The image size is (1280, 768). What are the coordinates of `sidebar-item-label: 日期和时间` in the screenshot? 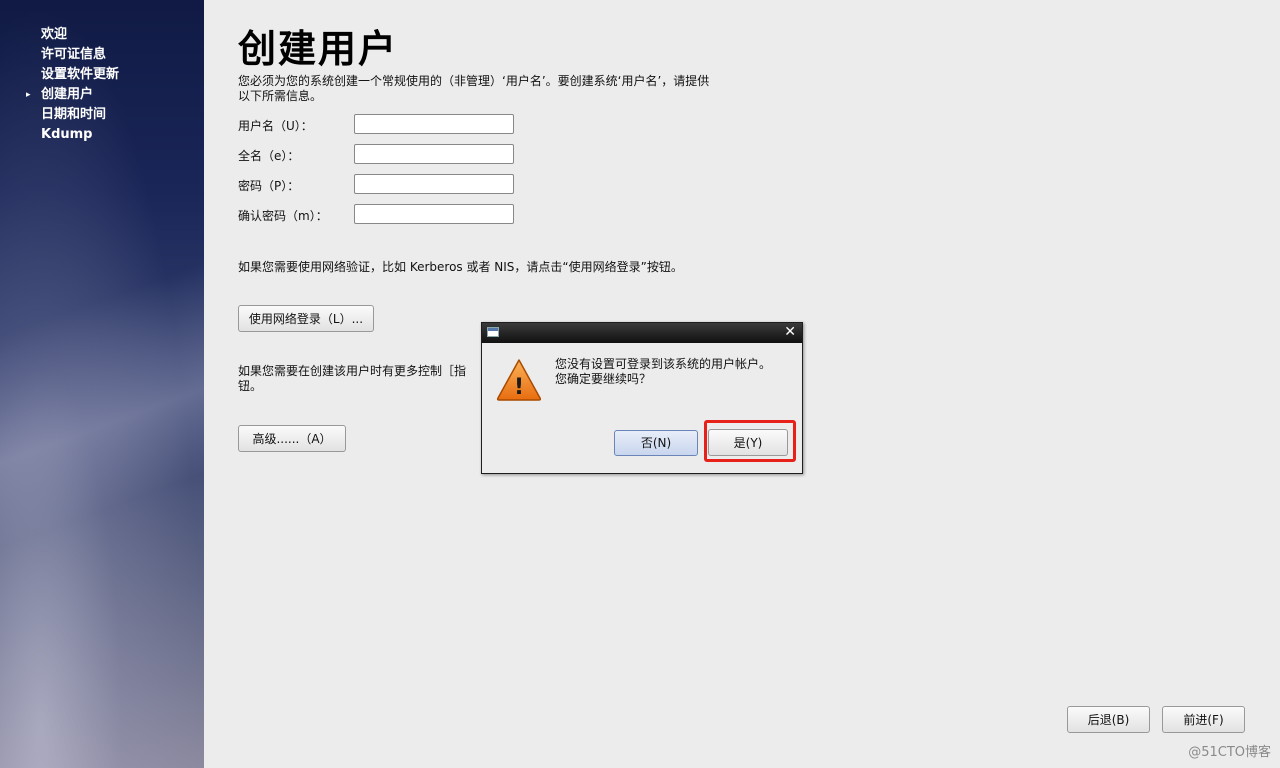 It's located at (74, 114).